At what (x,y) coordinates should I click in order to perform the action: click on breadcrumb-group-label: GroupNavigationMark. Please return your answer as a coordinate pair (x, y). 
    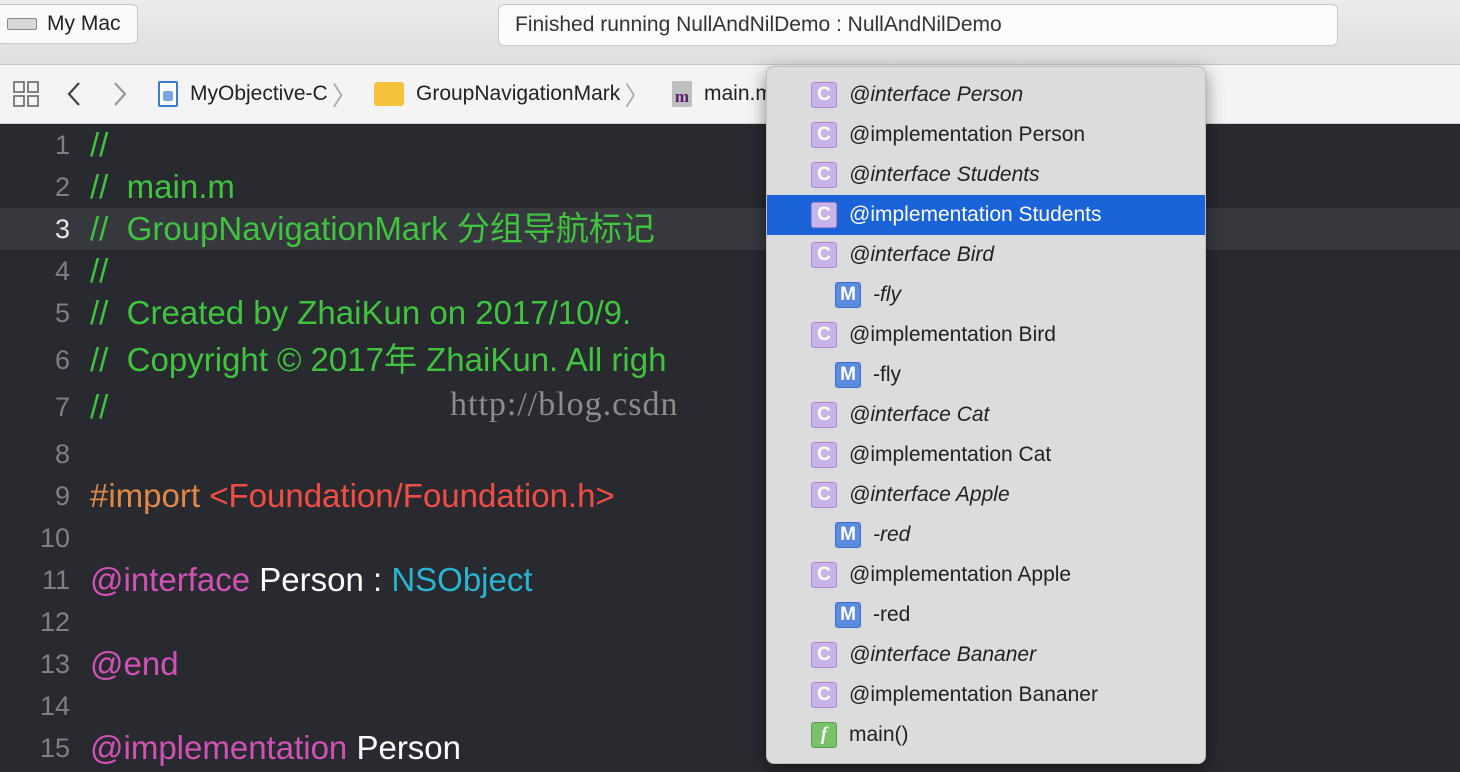
    Looking at the image, I should click on (518, 93).